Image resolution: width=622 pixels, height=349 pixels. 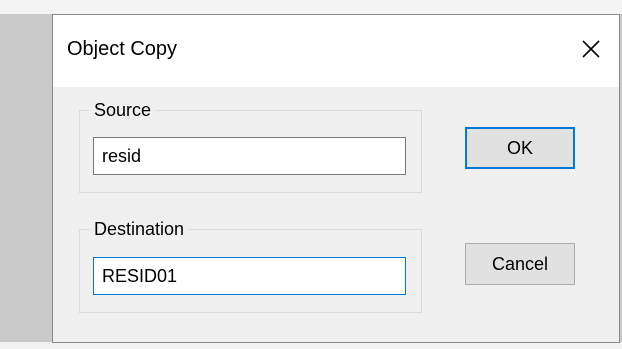 I want to click on cancel-button: Cancel, so click(x=520, y=264).